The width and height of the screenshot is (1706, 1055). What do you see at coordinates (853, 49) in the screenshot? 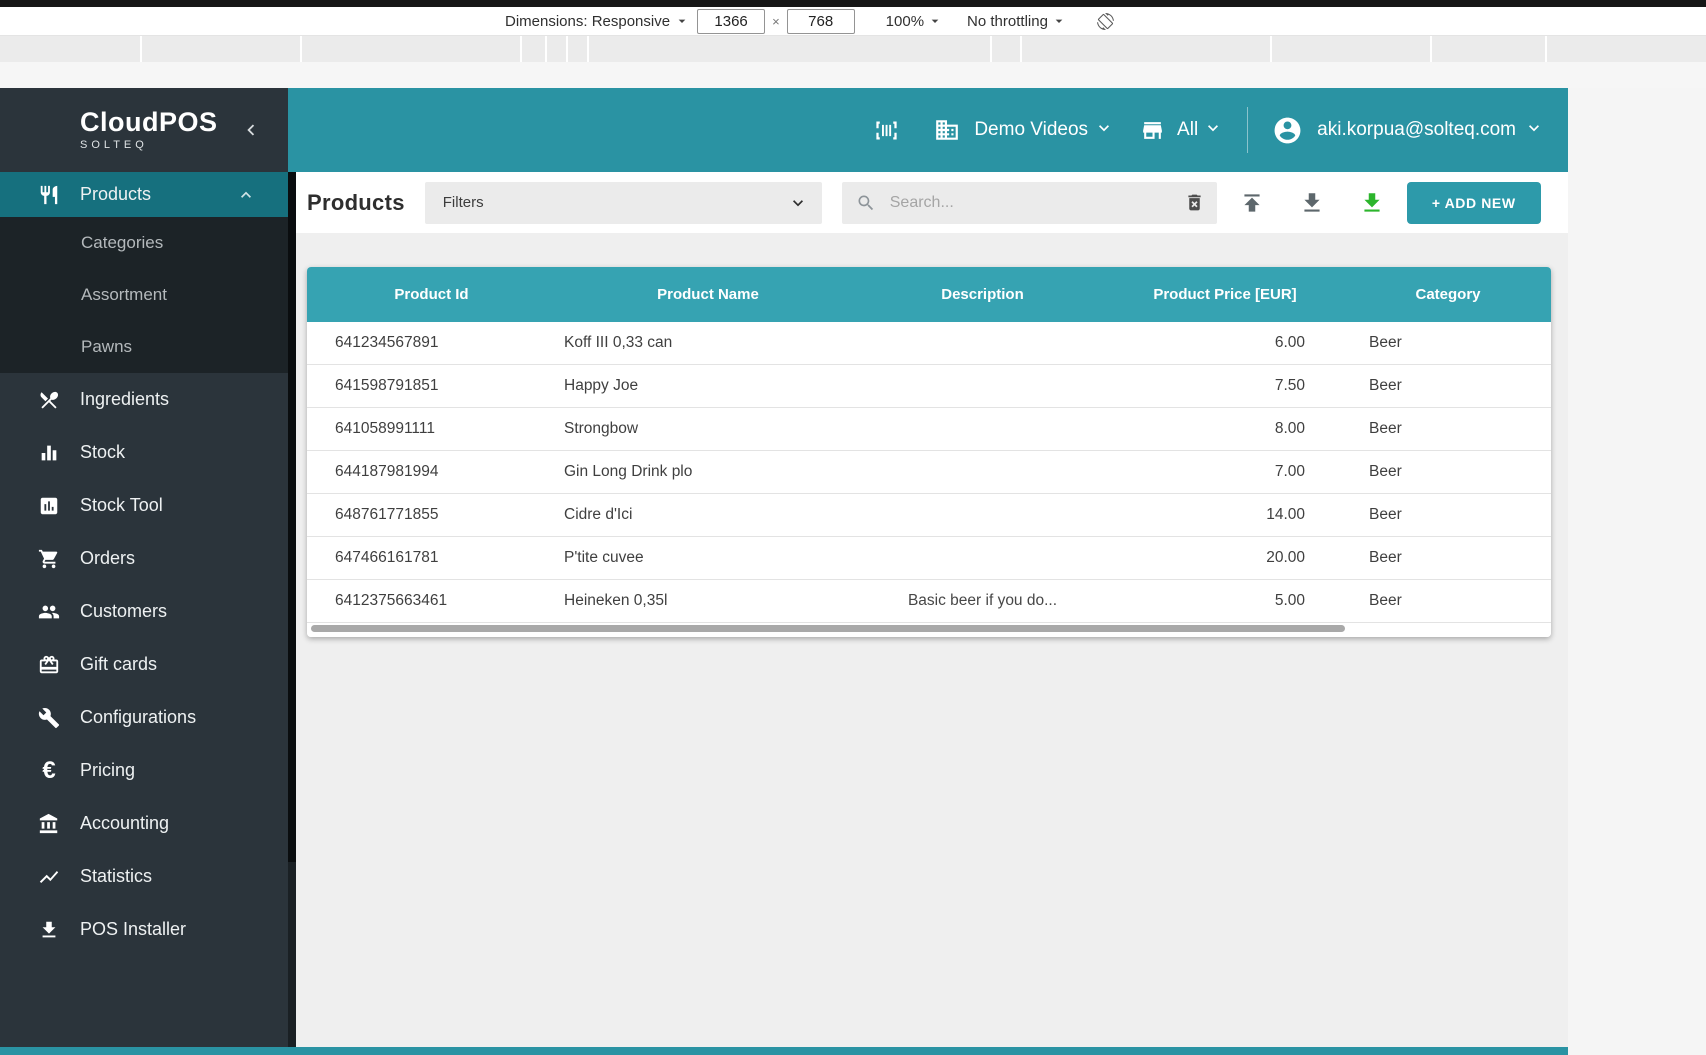
I see `devtools-media-query-bar` at bounding box center [853, 49].